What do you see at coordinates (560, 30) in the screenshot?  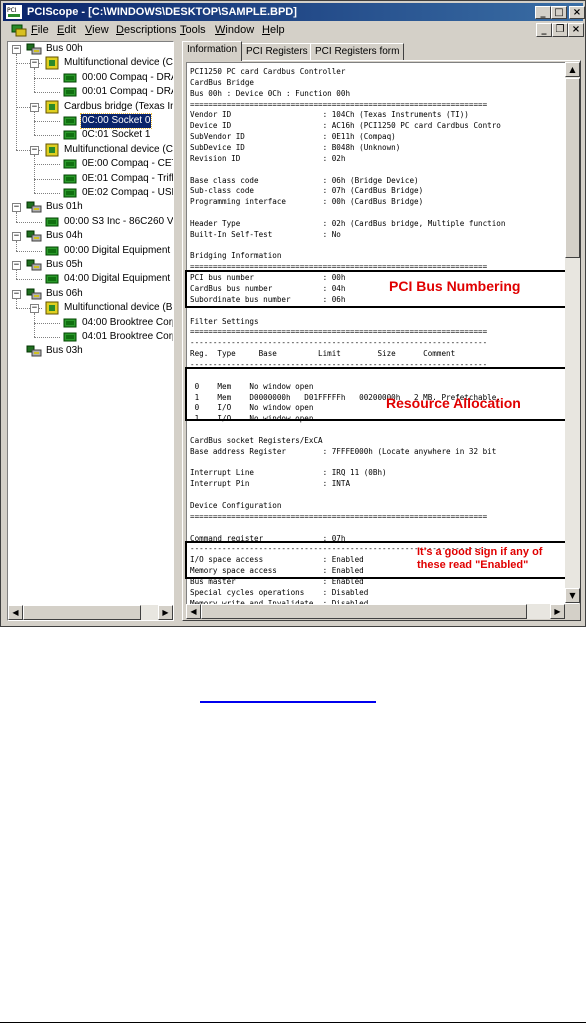 I see `mdi-restore-button: ❐` at bounding box center [560, 30].